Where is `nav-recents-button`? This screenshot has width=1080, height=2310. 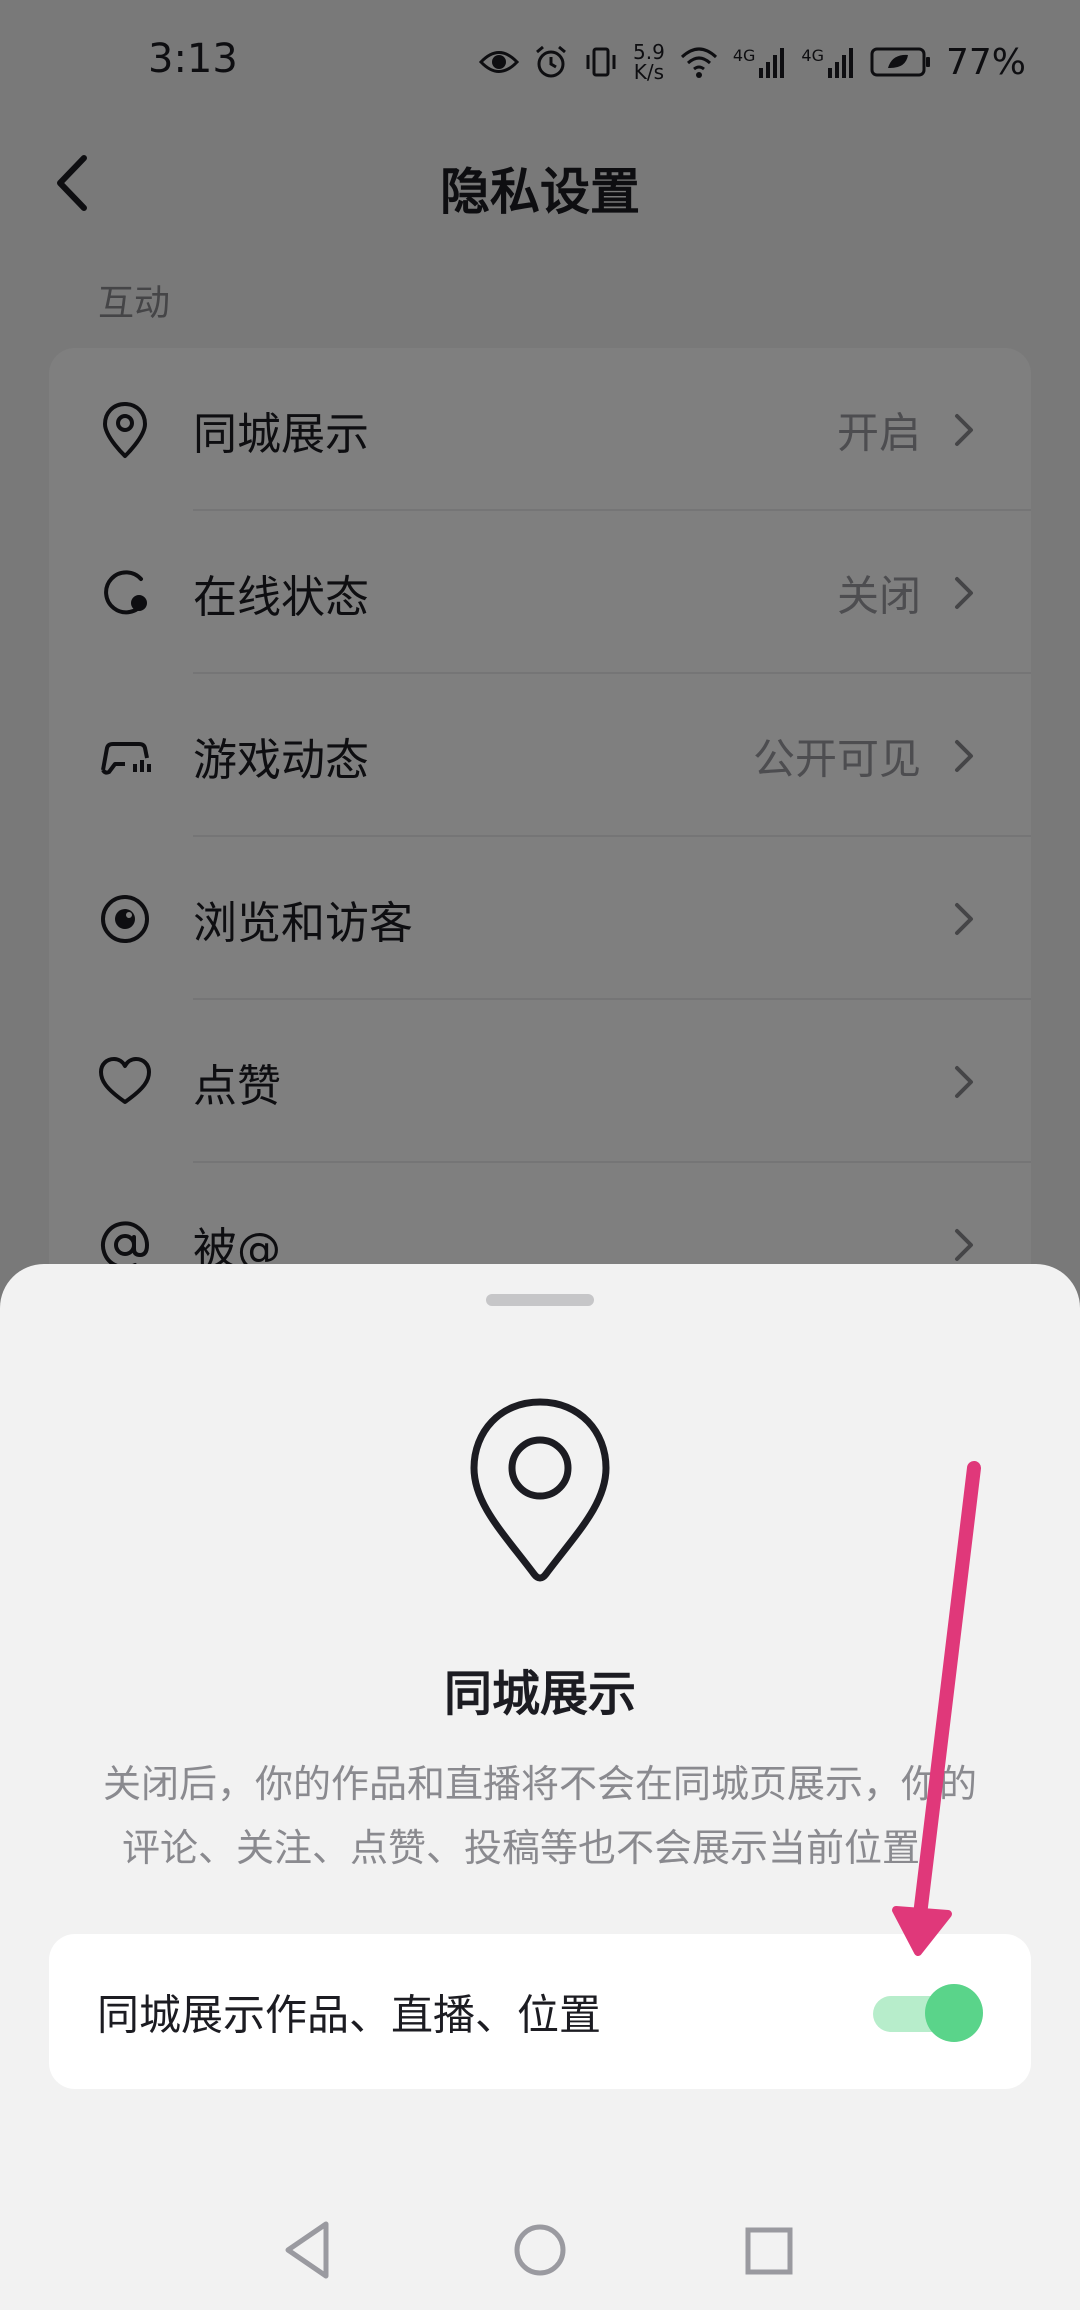
nav-recents-button is located at coordinates (768, 2250).